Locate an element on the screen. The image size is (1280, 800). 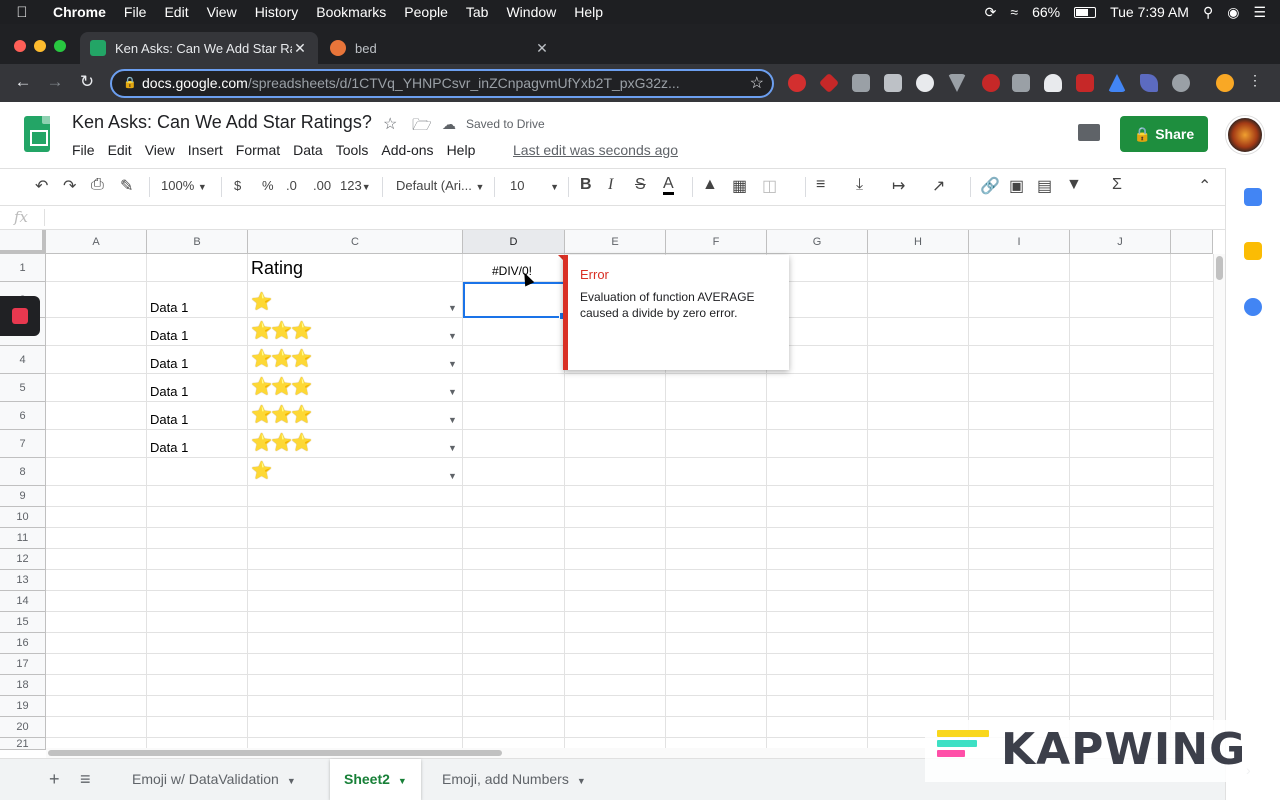
minimize-window-icon is located at coordinates (40, 46).